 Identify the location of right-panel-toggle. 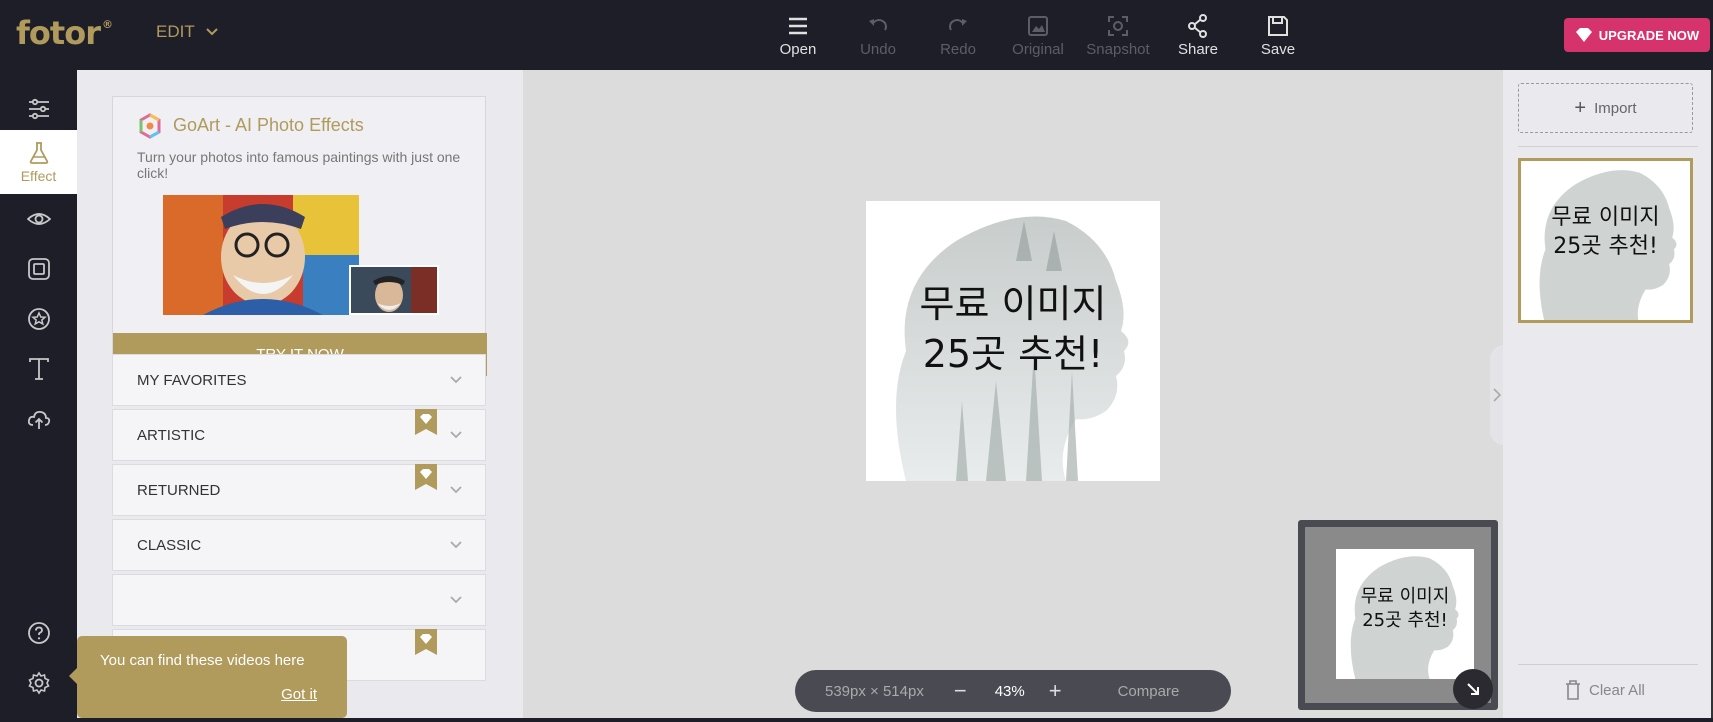
(1497, 395).